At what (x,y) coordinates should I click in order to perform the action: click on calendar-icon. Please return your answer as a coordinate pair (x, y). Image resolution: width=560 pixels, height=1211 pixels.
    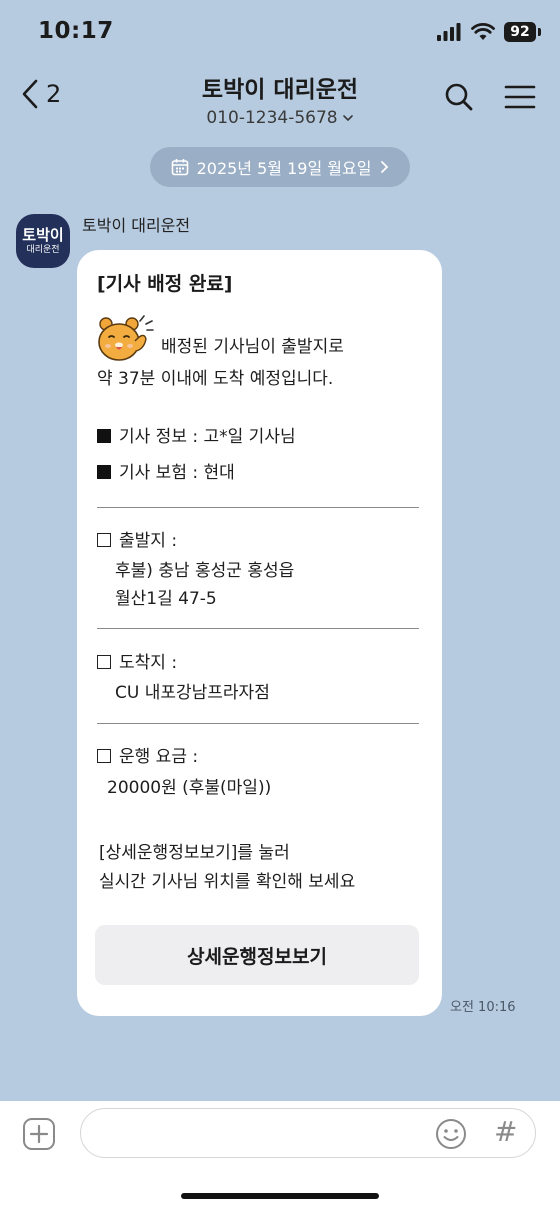
    Looking at the image, I should click on (179, 167).